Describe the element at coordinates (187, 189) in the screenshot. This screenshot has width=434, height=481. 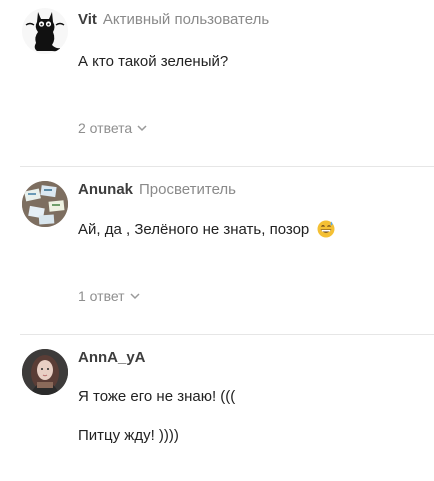
I see `author-role: Просветитель` at that location.